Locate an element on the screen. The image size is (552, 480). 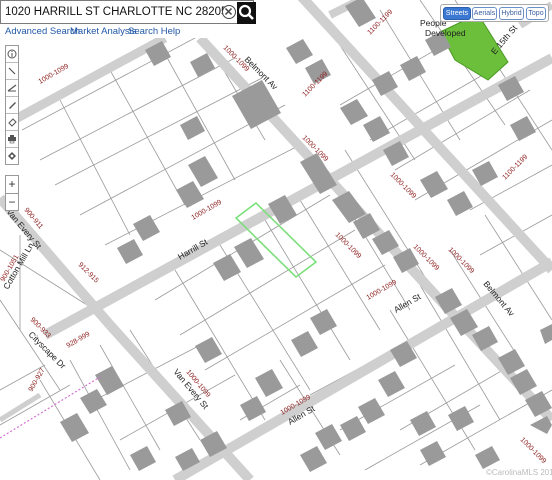
zoom-control: + − is located at coordinates (12, 193).